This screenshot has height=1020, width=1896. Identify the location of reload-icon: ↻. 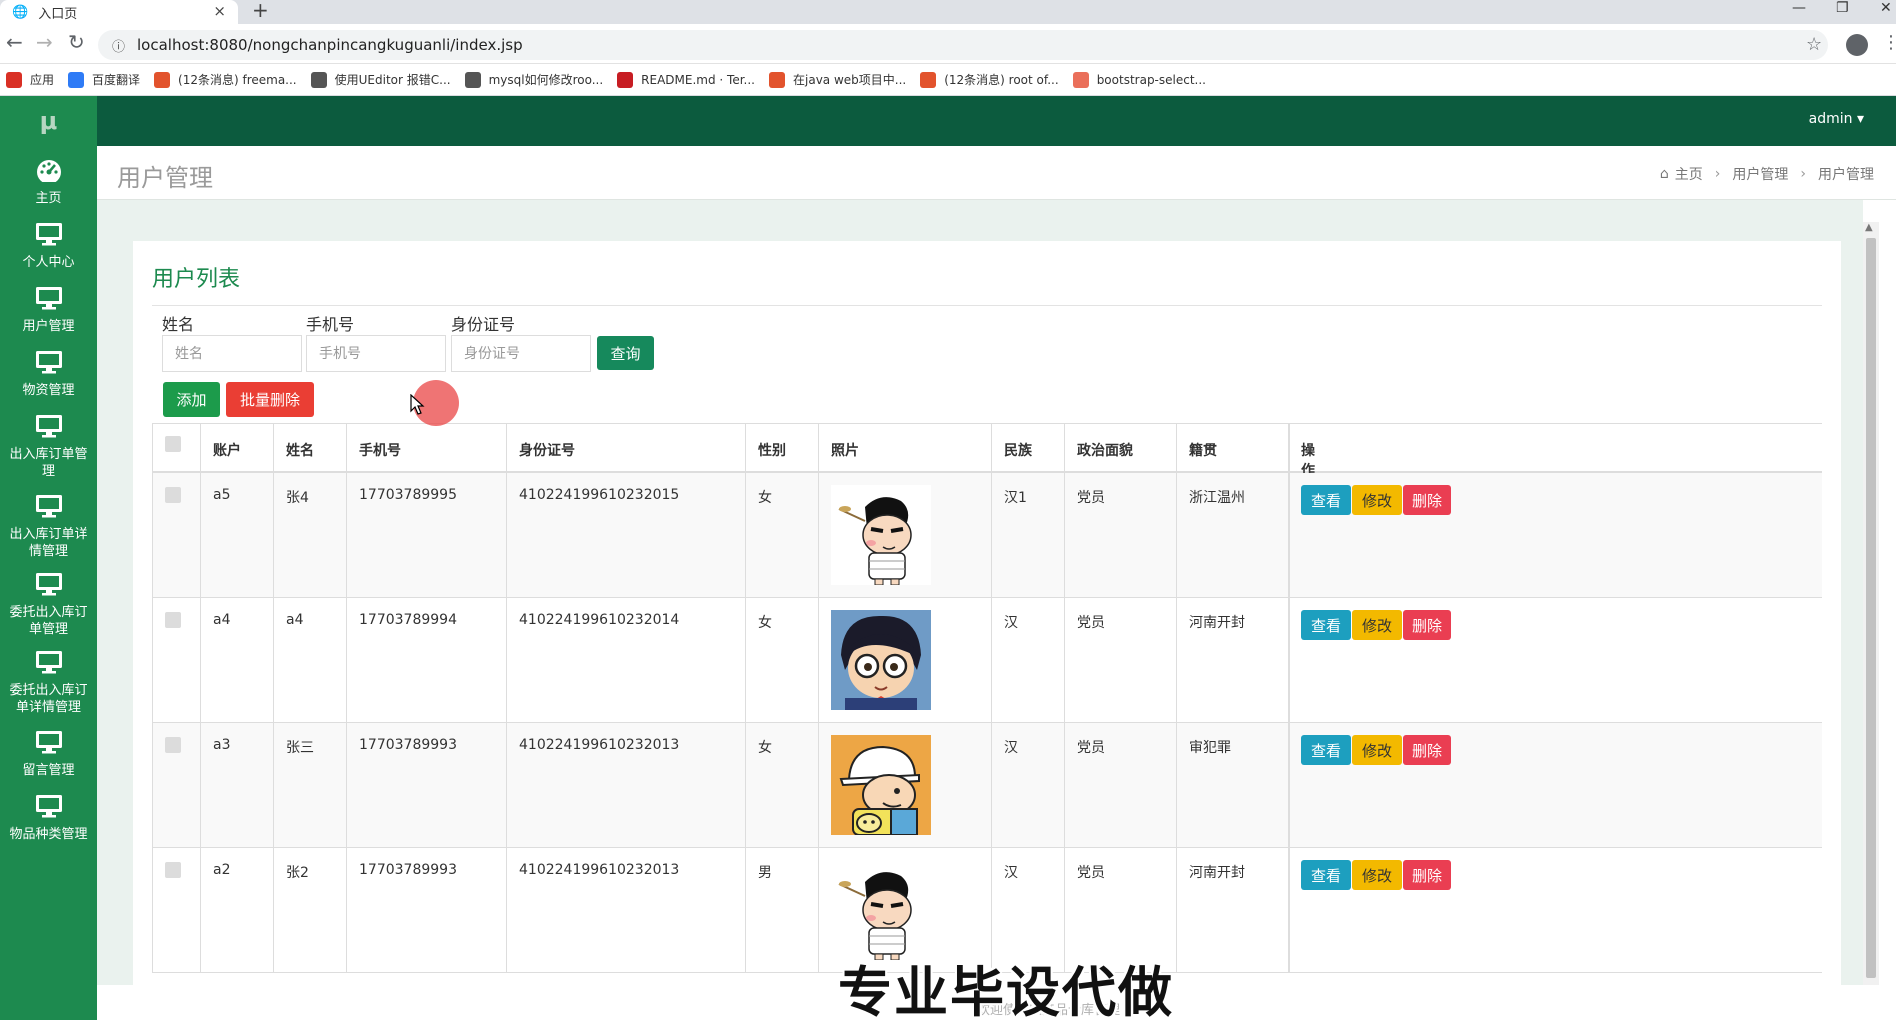
(76, 42).